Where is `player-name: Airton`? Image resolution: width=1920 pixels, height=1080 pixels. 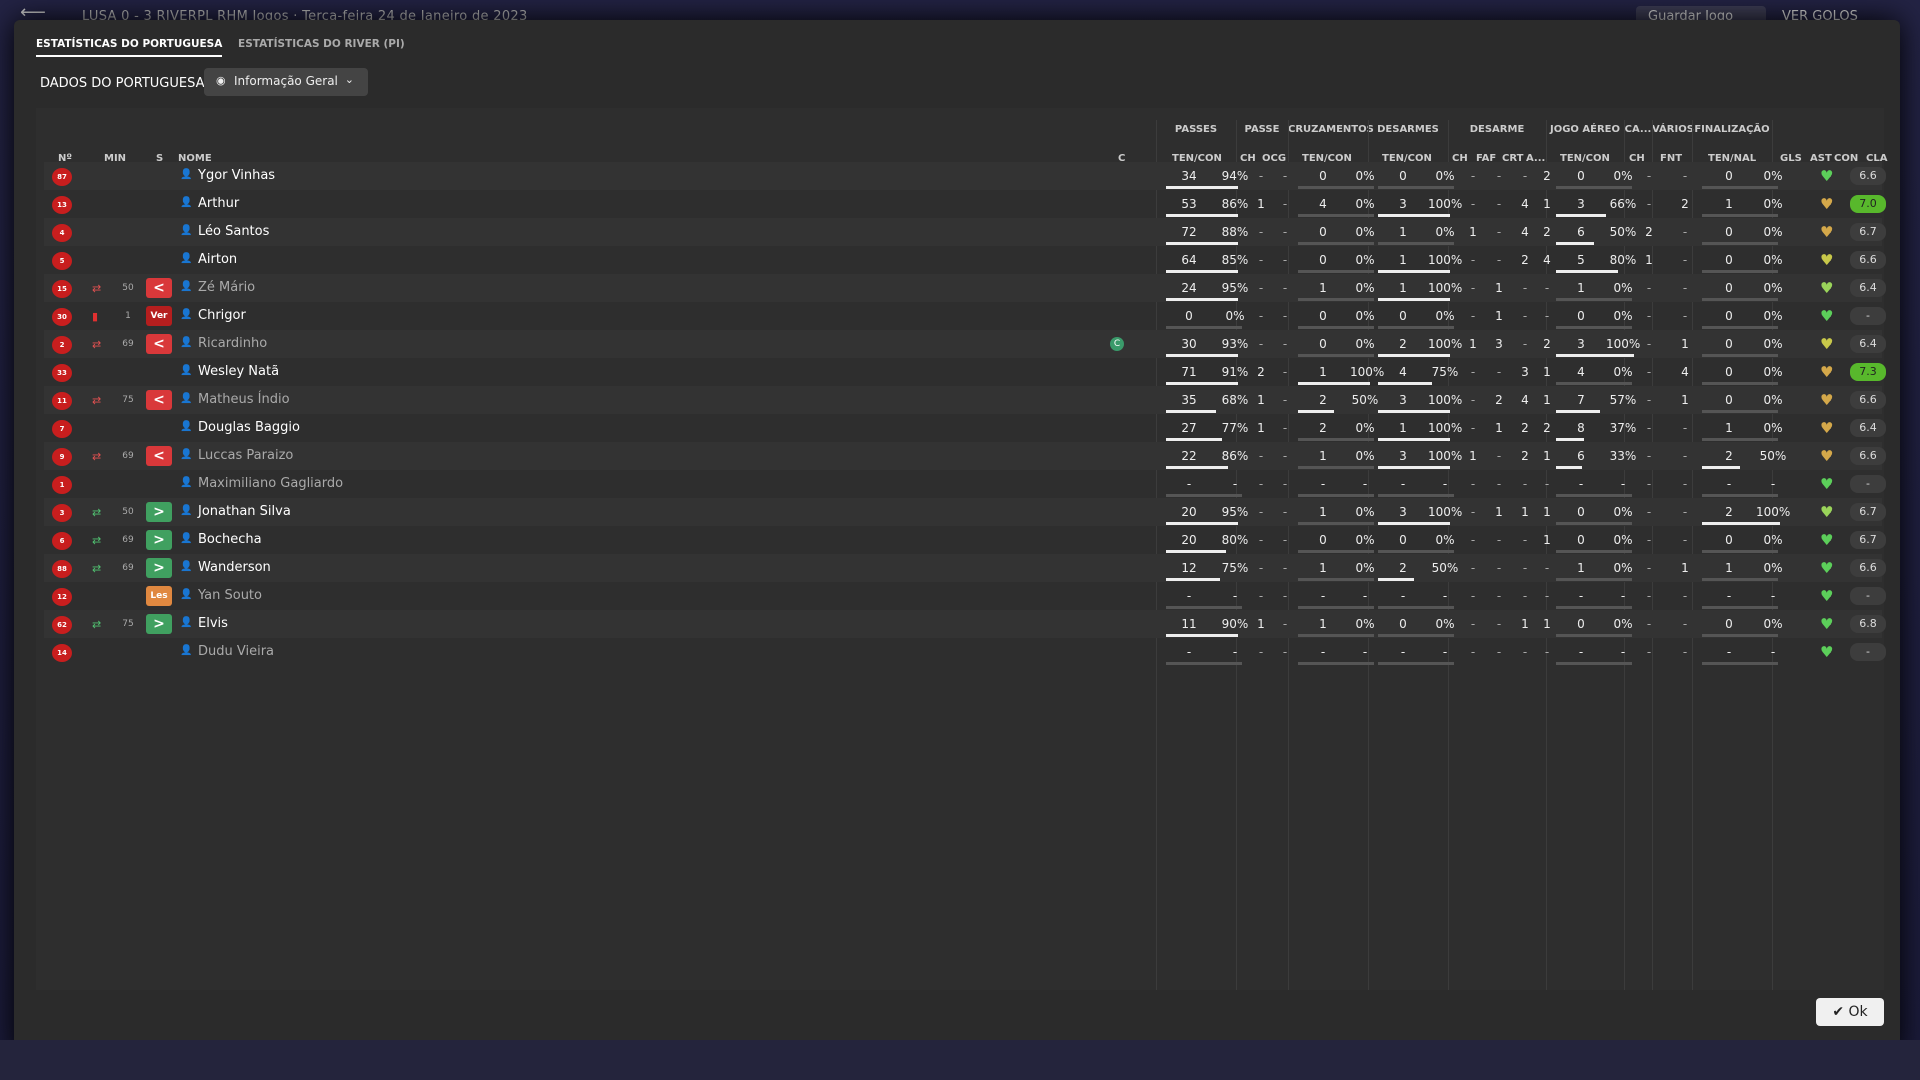
player-name: Airton is located at coordinates (217, 259).